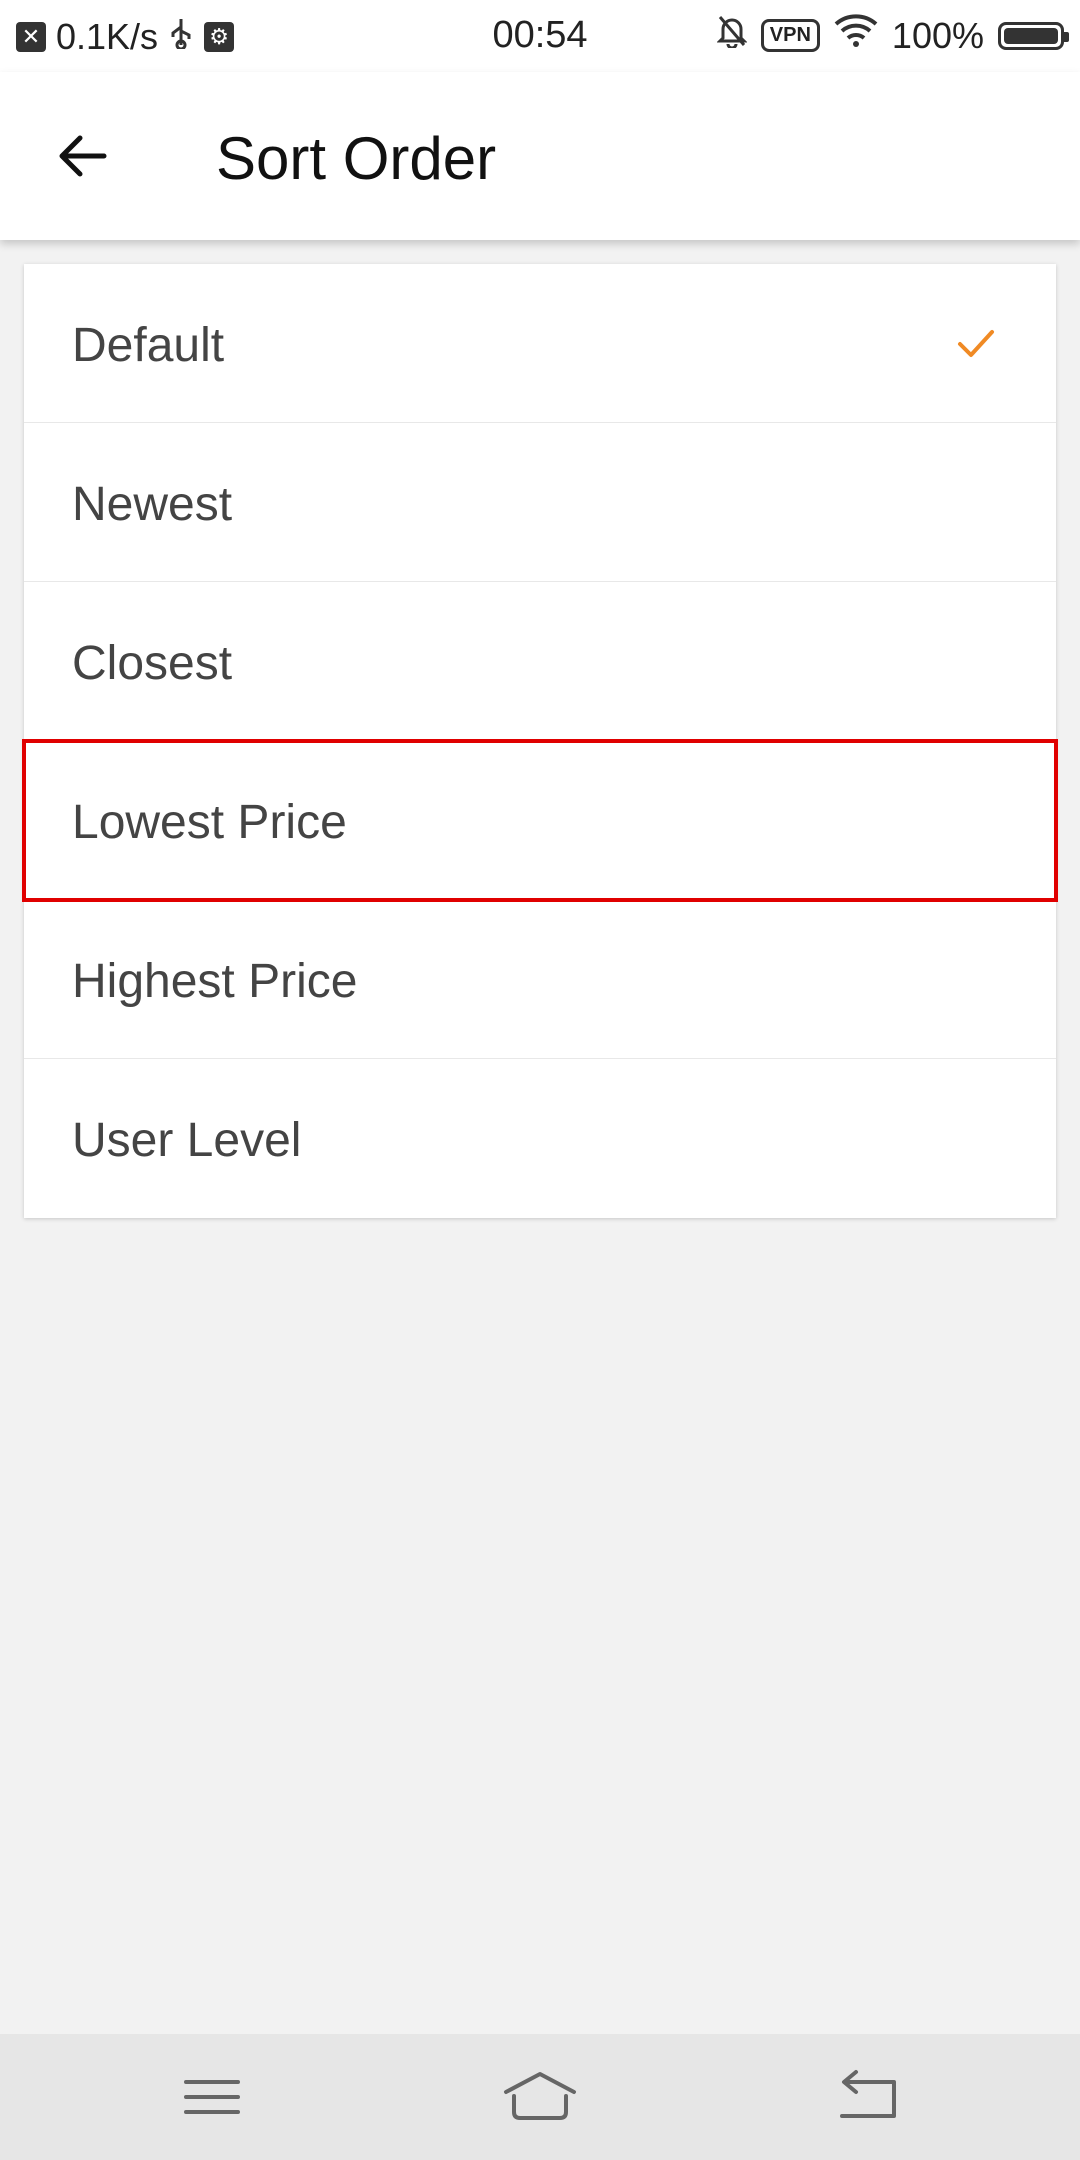 Image resolution: width=1080 pixels, height=2160 pixels. What do you see at coordinates (152, 663) in the screenshot?
I see `sort-option-label: Closest` at bounding box center [152, 663].